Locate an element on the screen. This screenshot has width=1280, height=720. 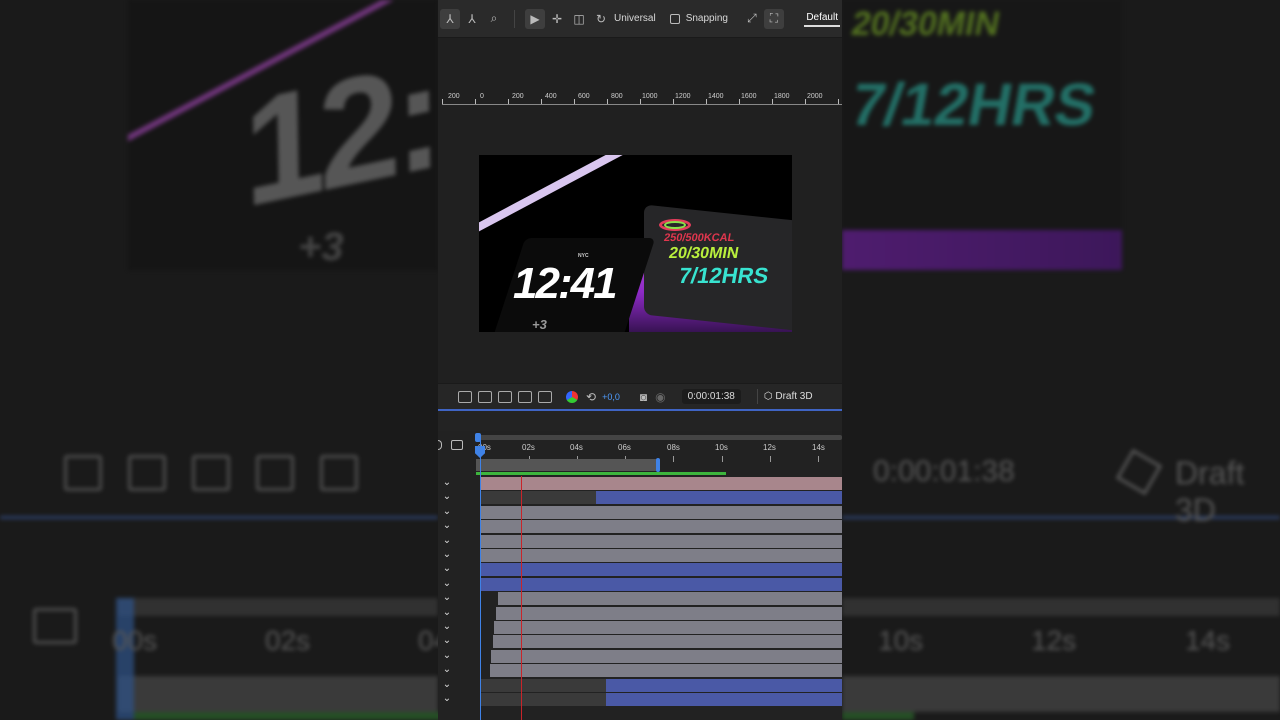
puppet-pin-icon: ⅄ is located at coordinates (472, 19).